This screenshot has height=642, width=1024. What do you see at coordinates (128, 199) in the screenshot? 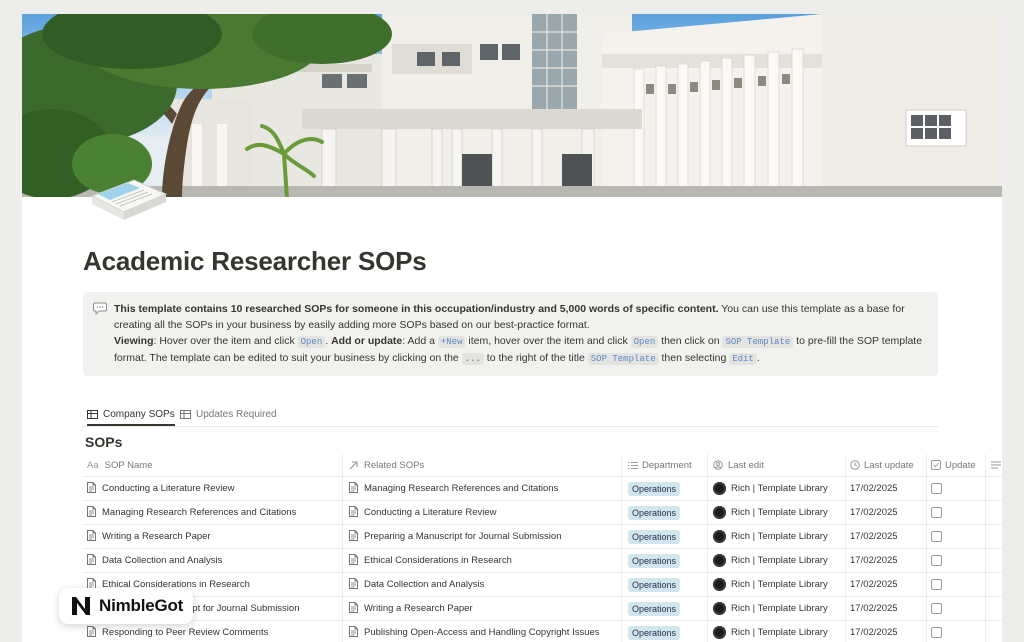
I see `page-icon` at bounding box center [128, 199].